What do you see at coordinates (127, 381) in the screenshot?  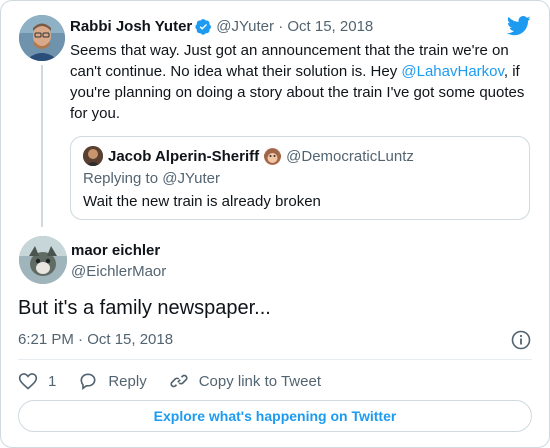 I see `reply-label: Reply` at bounding box center [127, 381].